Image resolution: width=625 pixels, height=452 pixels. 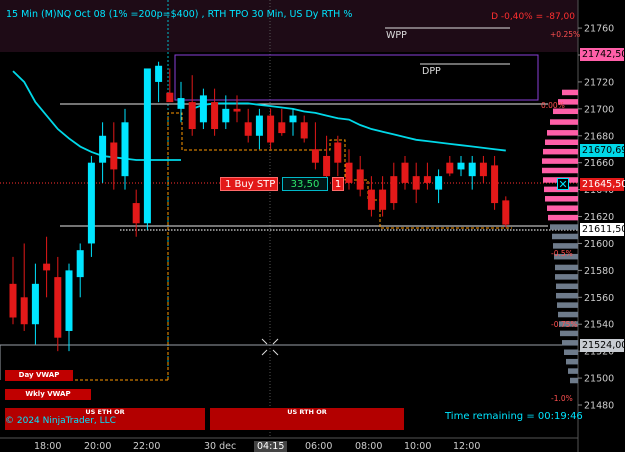 I want to click on price-tag-white: 21611,50, so click(x=602, y=229).